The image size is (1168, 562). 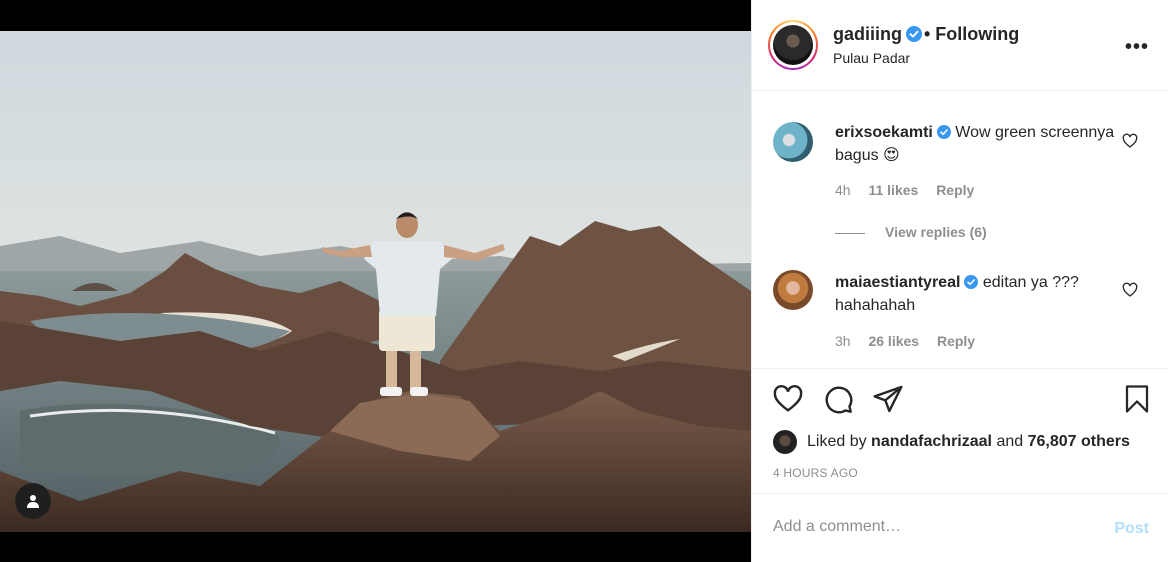 What do you see at coordinates (837, 441) in the screenshot?
I see `liked-by-prefix: Liked by` at bounding box center [837, 441].